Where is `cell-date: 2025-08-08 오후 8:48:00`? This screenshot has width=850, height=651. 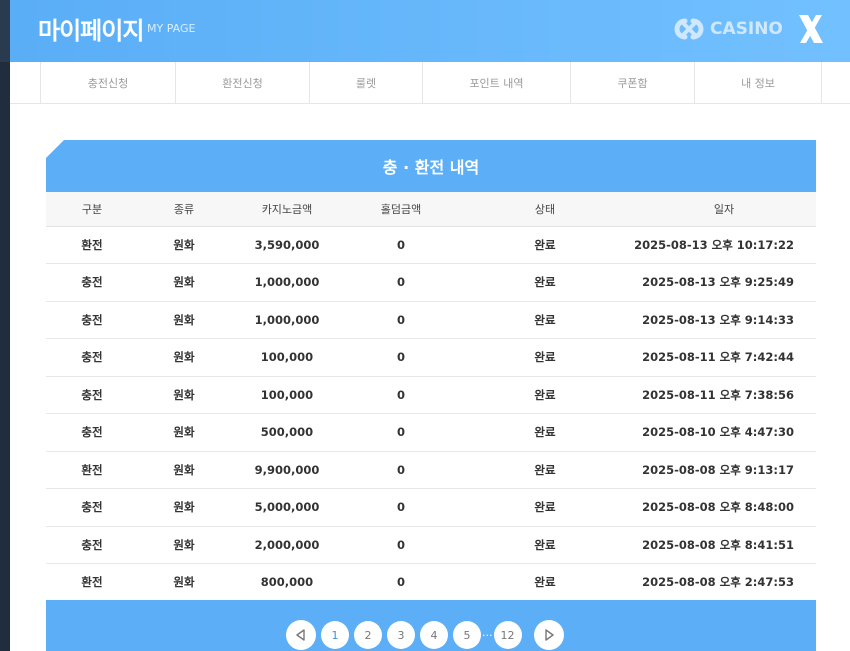 cell-date: 2025-08-08 오후 8:48:00 is located at coordinates (724, 507).